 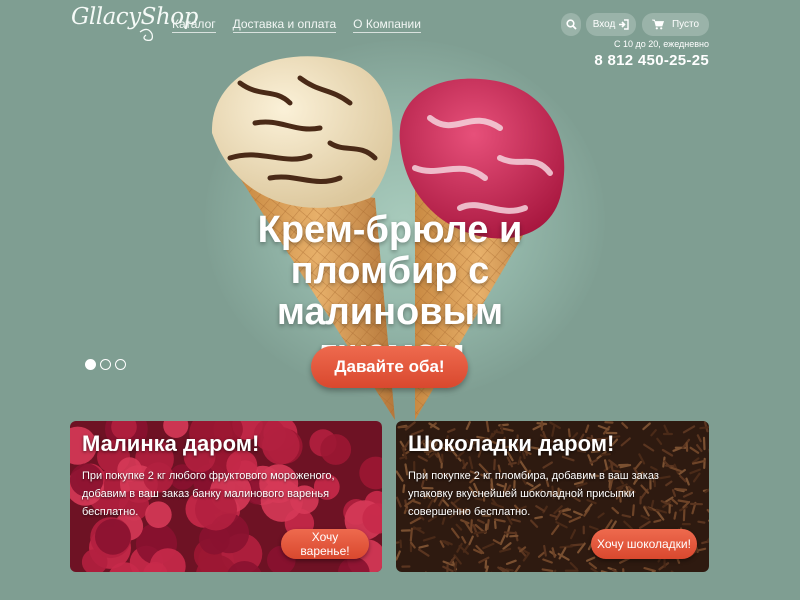 I want to click on login-icon, so click(x=624, y=24).